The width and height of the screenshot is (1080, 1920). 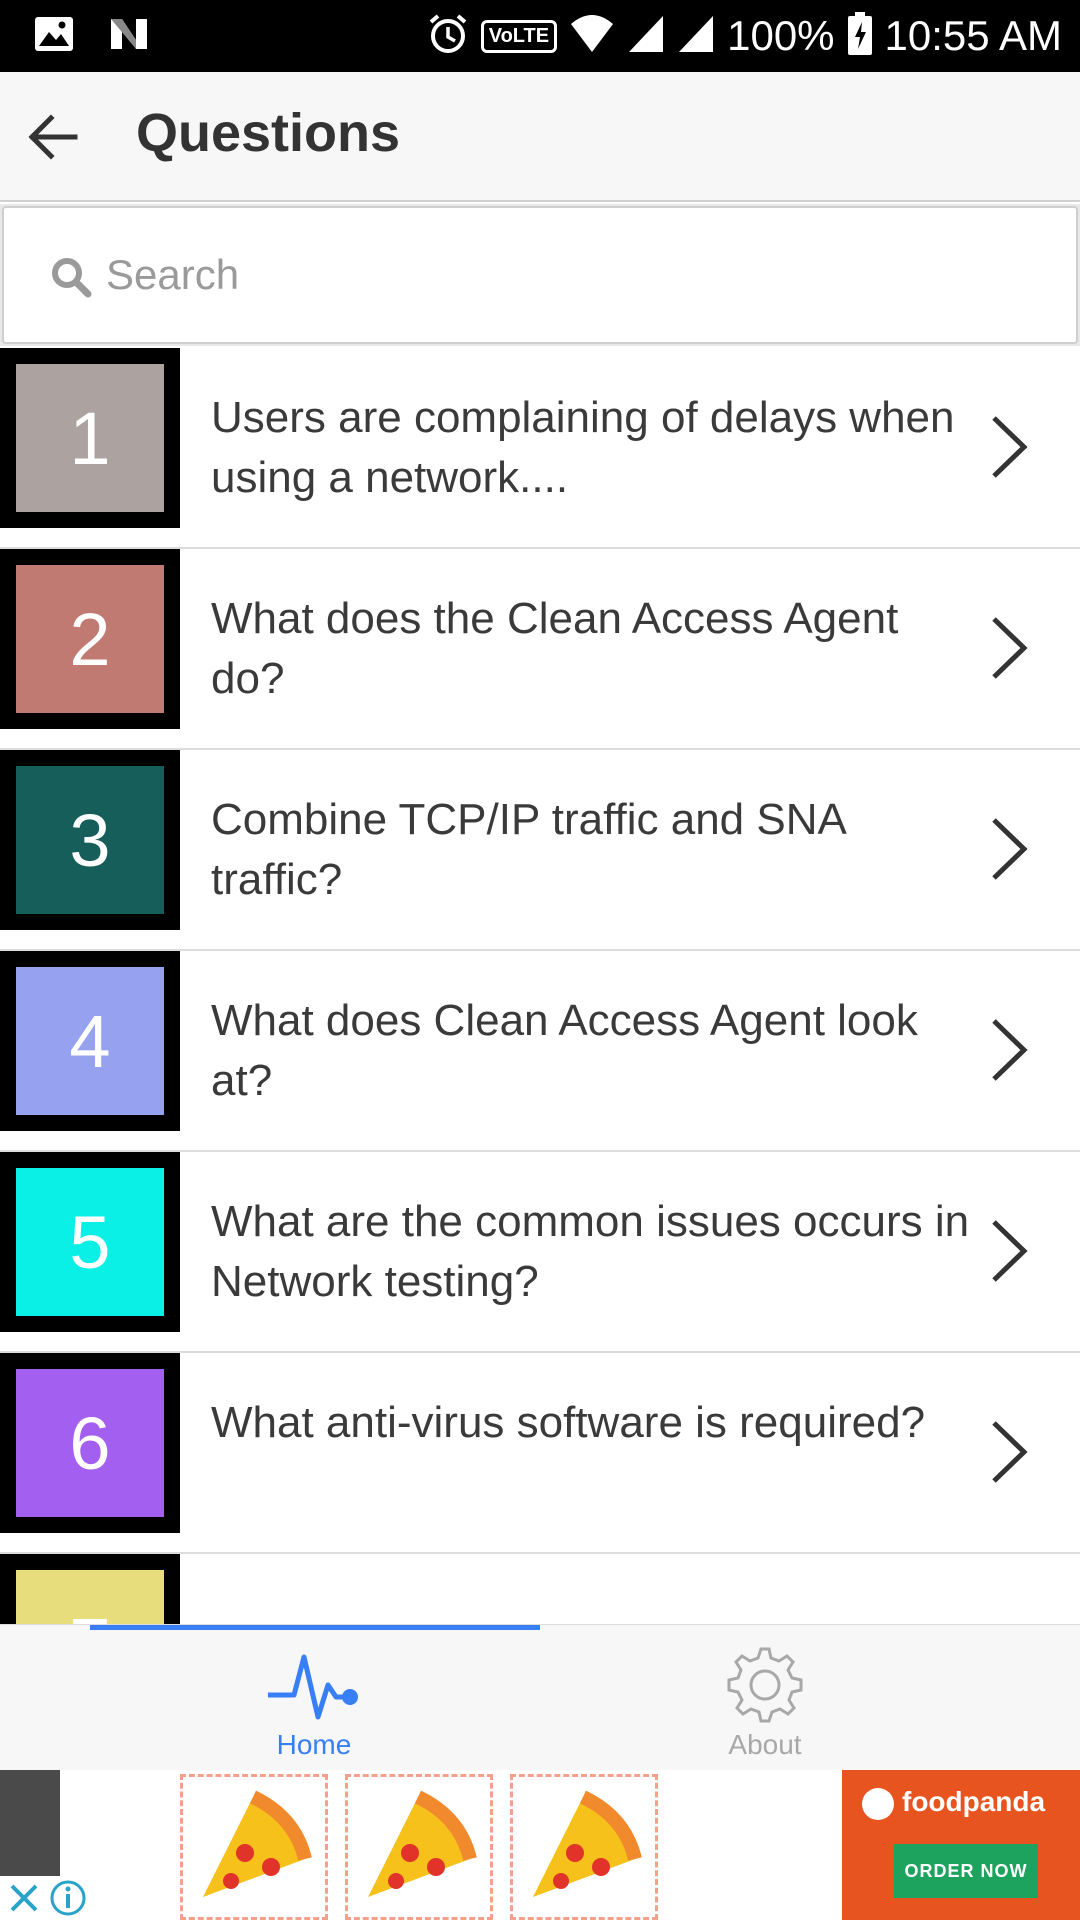 I want to click on question-number-badge: 5, so click(x=90, y=1242).